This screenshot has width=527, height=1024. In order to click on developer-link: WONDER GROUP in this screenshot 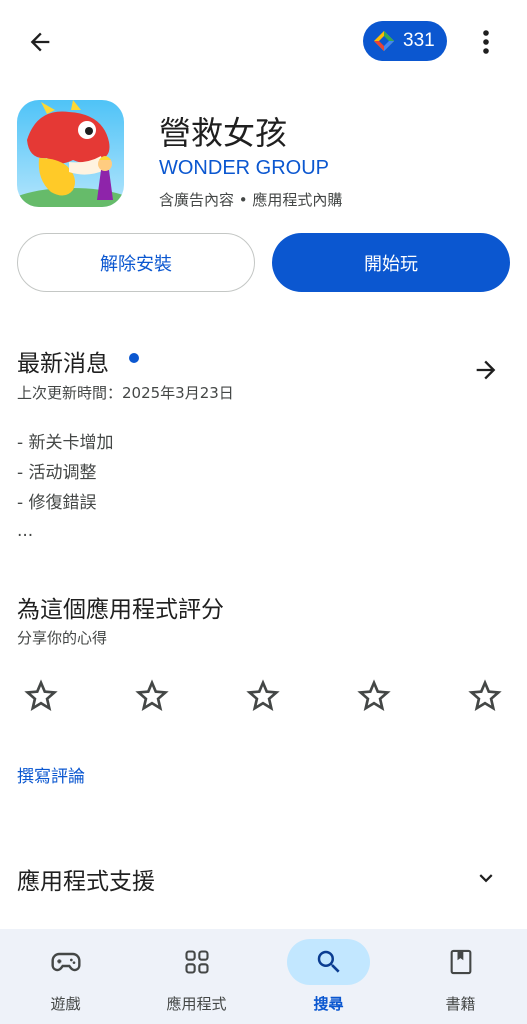, I will do `click(244, 168)`.